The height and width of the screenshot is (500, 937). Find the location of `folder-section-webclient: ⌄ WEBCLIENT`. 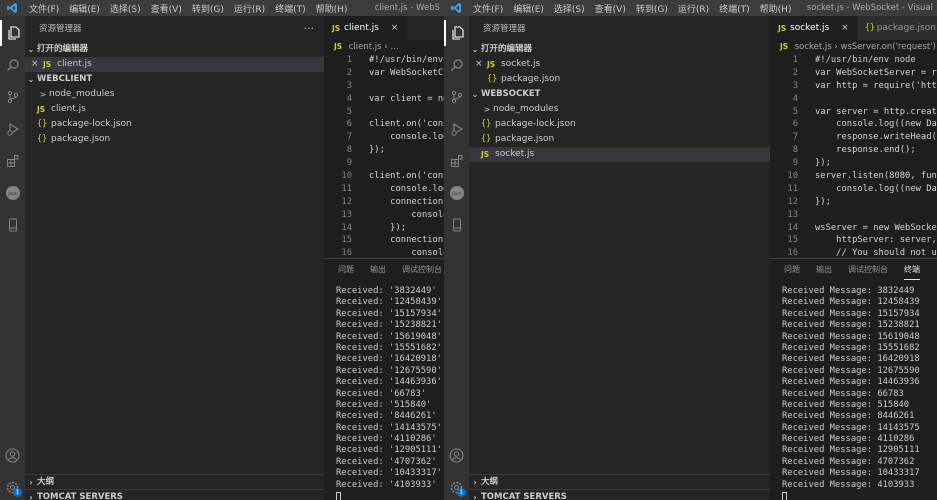

folder-section-webclient: ⌄ WEBCLIENT is located at coordinates (174, 79).